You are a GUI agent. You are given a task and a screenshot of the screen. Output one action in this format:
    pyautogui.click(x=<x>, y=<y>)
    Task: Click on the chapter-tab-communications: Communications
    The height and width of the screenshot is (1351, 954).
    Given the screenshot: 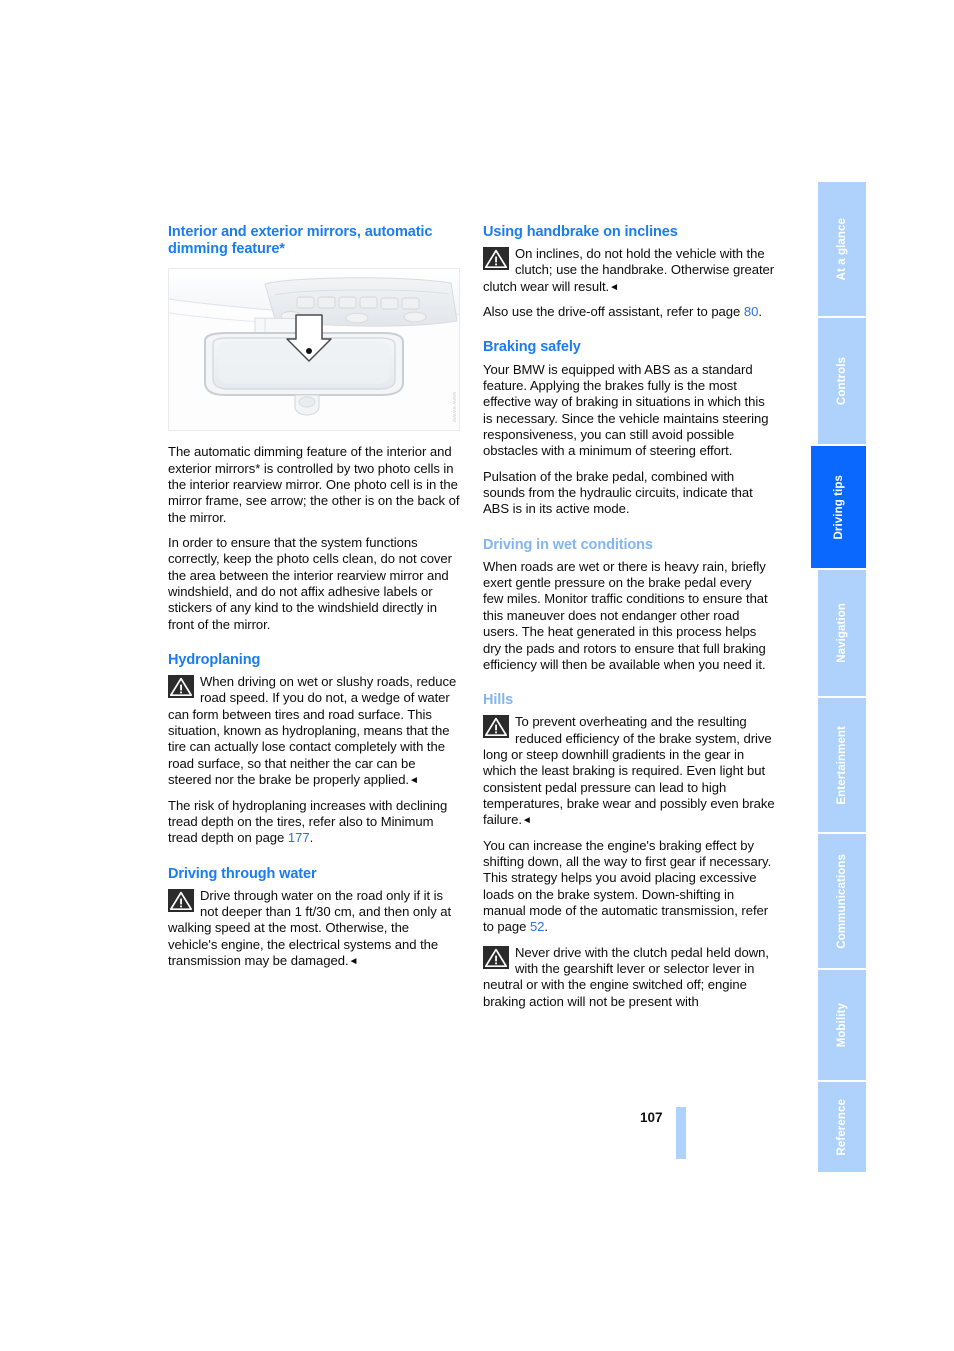 What is the action you would take?
    pyautogui.click(x=842, y=901)
    